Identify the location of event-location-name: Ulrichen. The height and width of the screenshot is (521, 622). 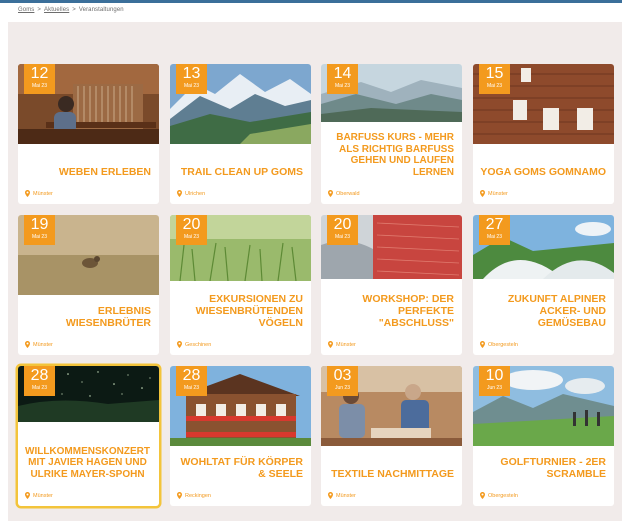
(195, 193).